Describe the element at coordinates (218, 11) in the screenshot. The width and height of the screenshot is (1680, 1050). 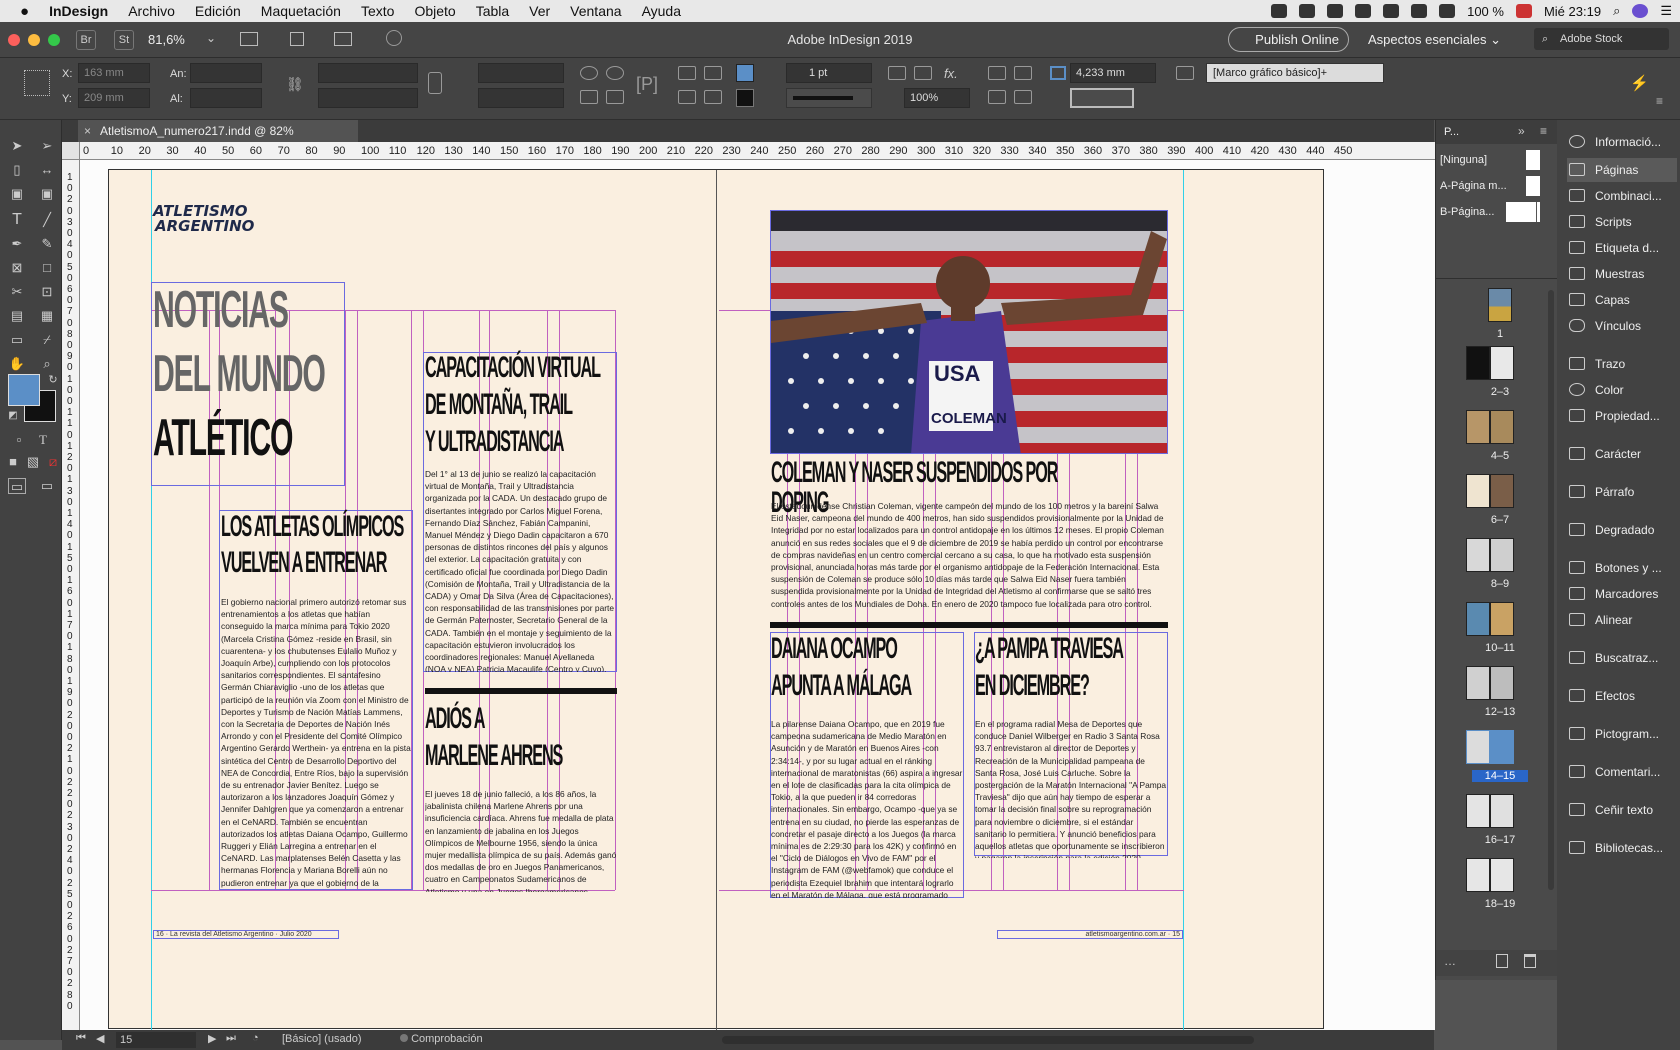
I see `menu-edicion: Edición` at that location.